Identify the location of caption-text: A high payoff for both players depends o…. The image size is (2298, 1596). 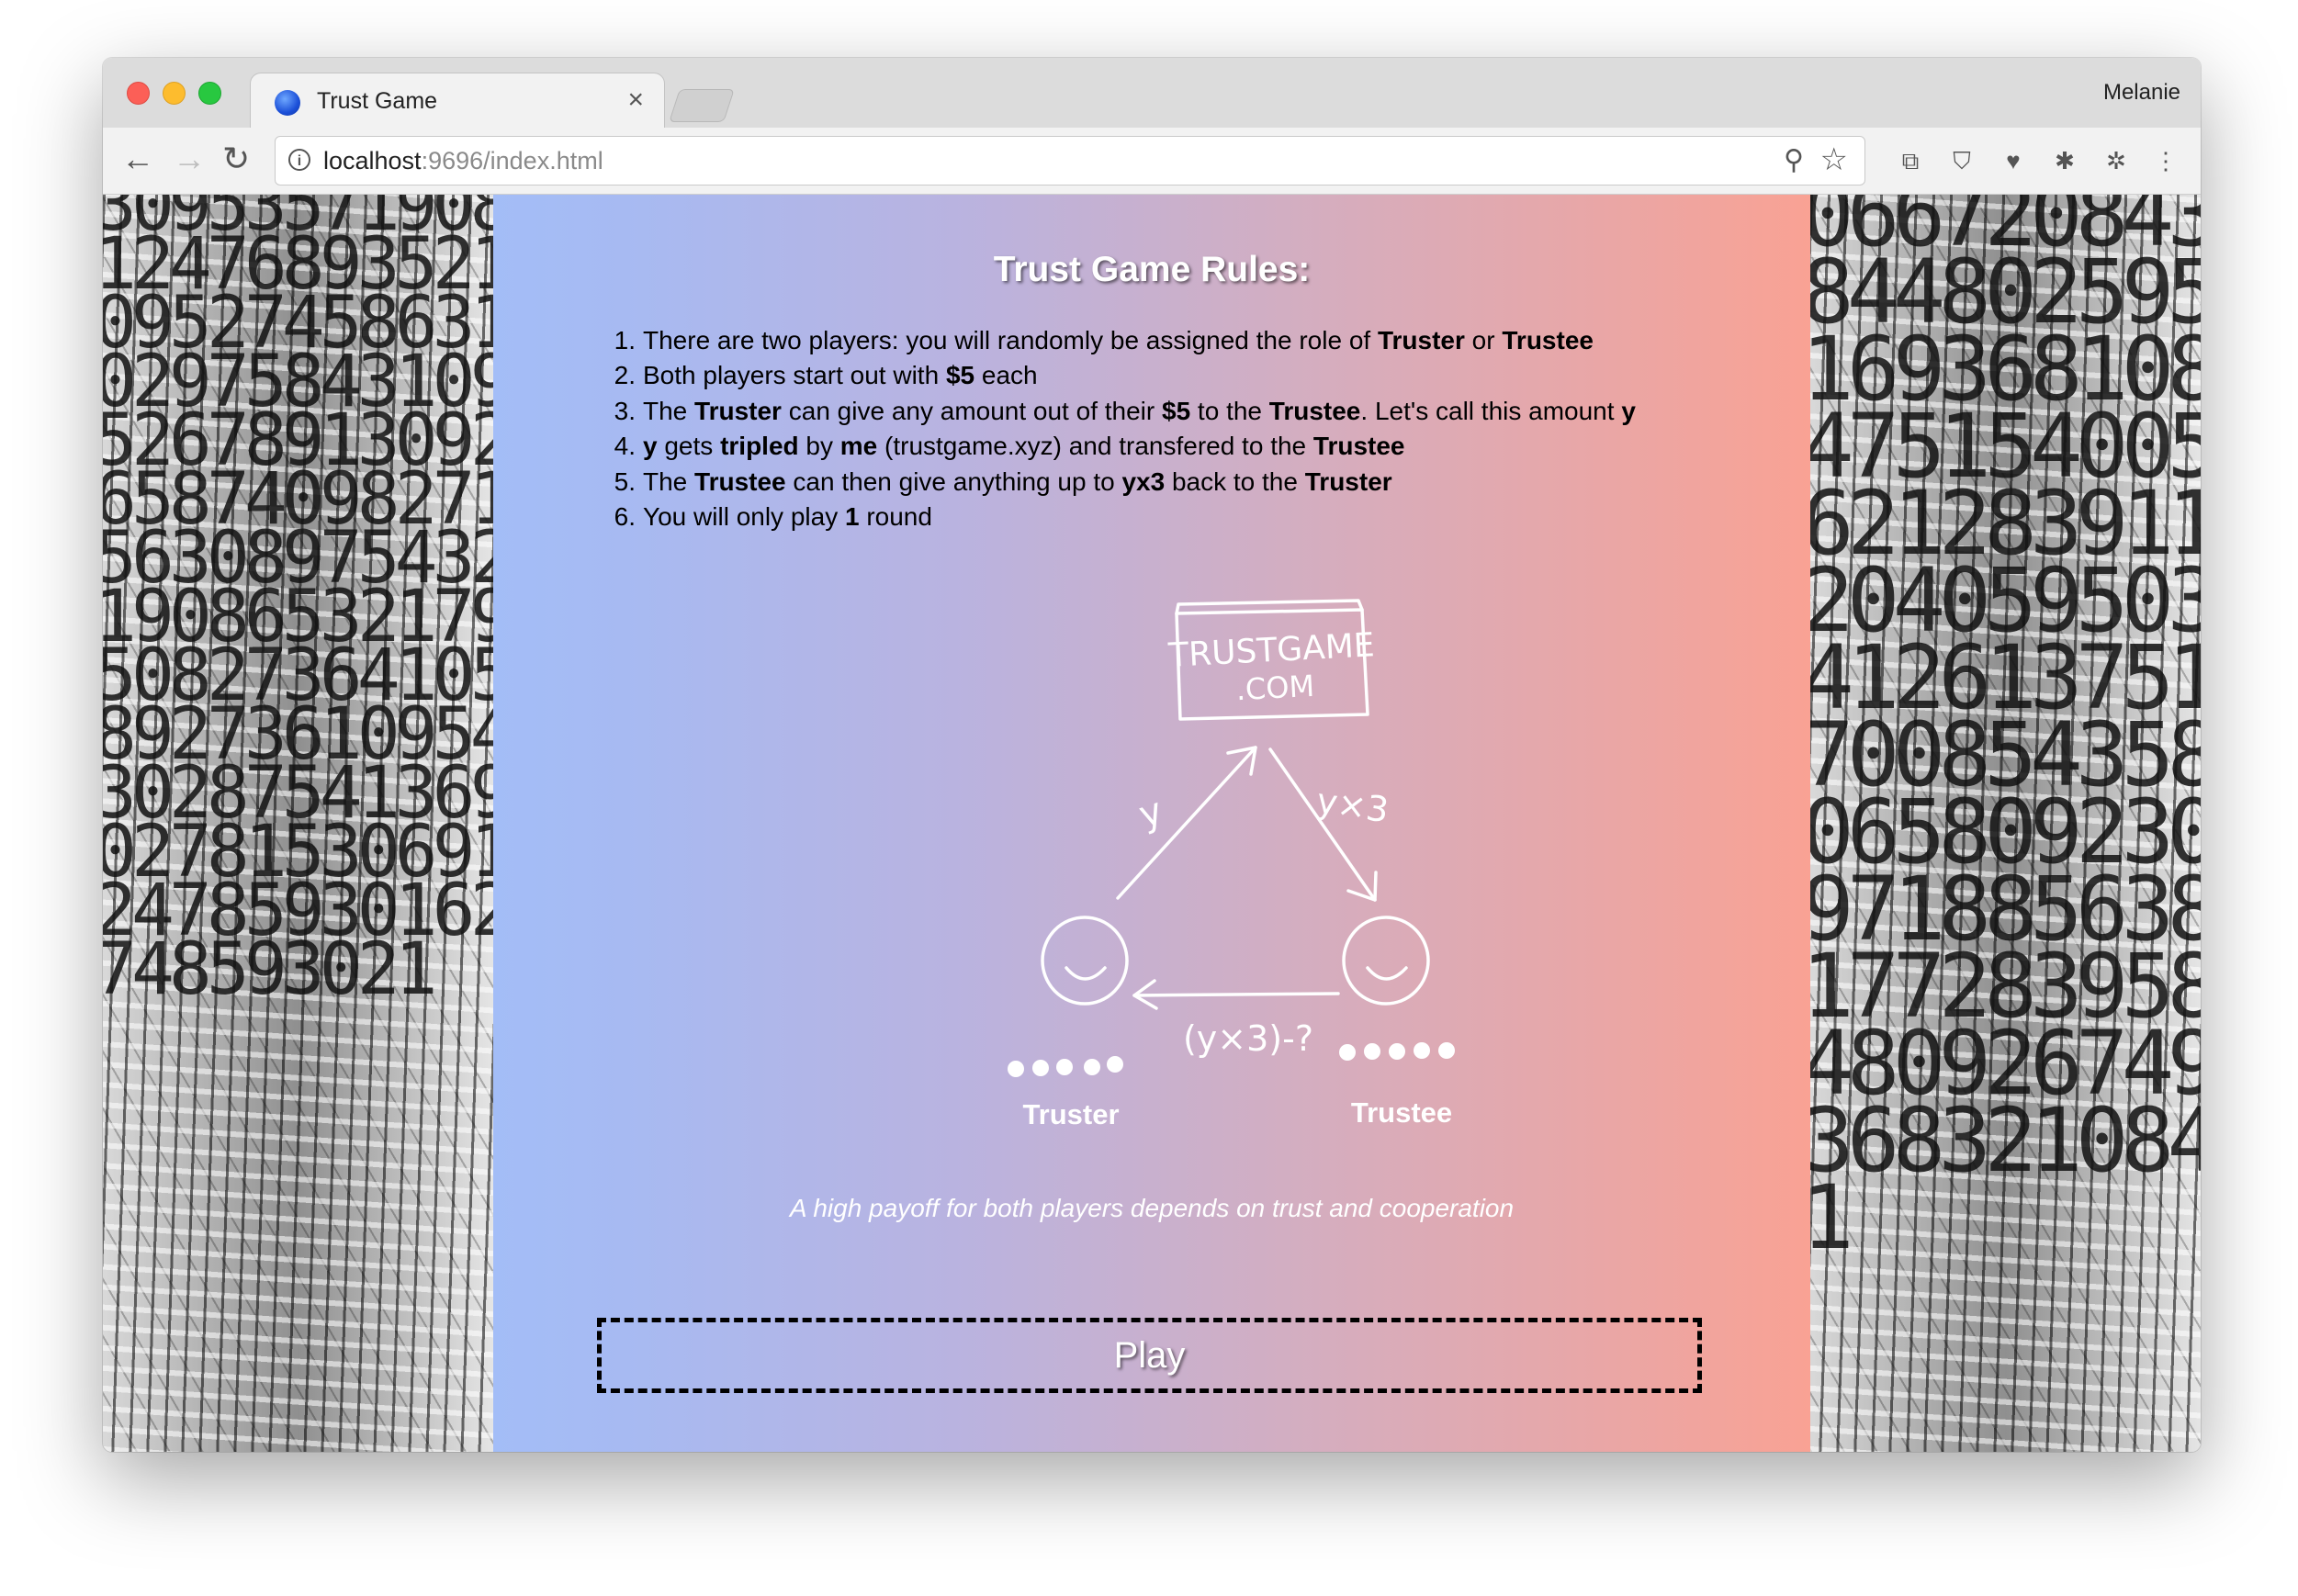
(1152, 1208).